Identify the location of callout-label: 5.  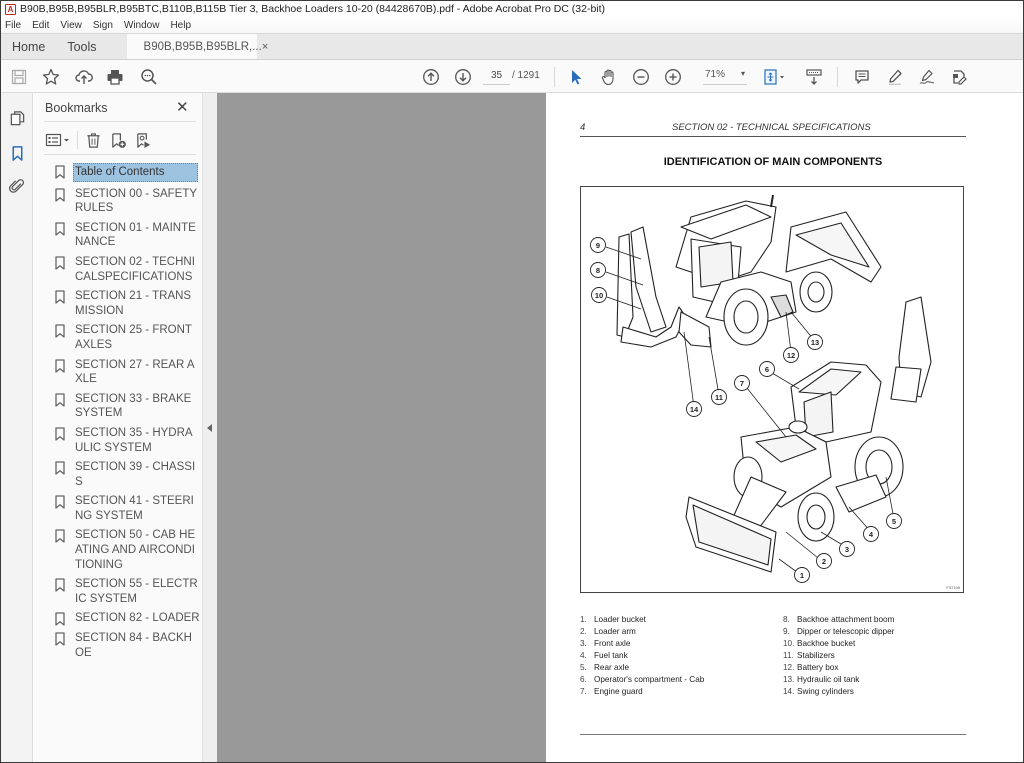
(894, 521).